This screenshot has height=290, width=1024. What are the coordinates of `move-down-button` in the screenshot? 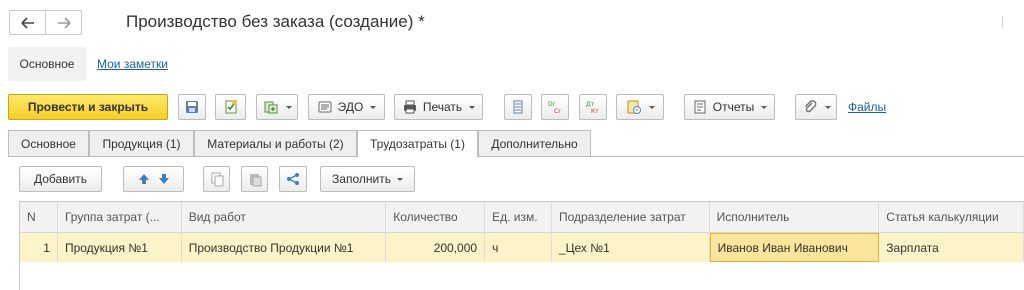 It's located at (164, 179).